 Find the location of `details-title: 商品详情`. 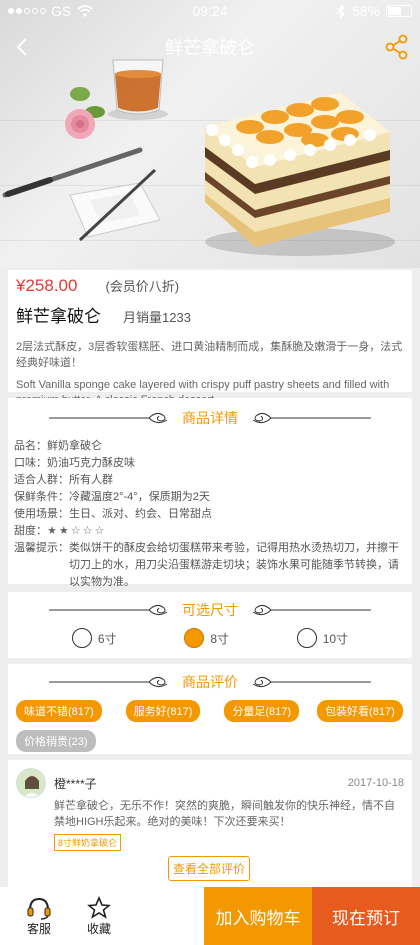

details-title: 商品详情 is located at coordinates (210, 418).